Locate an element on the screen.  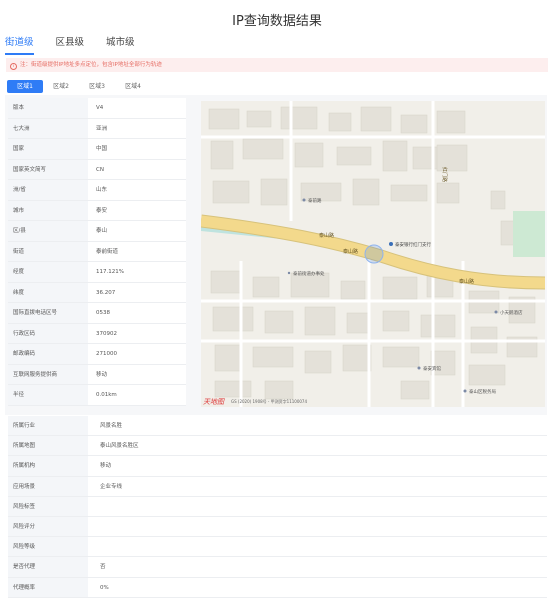
map-poi-3: 小天鹅酒店 is located at coordinates (511, 312).